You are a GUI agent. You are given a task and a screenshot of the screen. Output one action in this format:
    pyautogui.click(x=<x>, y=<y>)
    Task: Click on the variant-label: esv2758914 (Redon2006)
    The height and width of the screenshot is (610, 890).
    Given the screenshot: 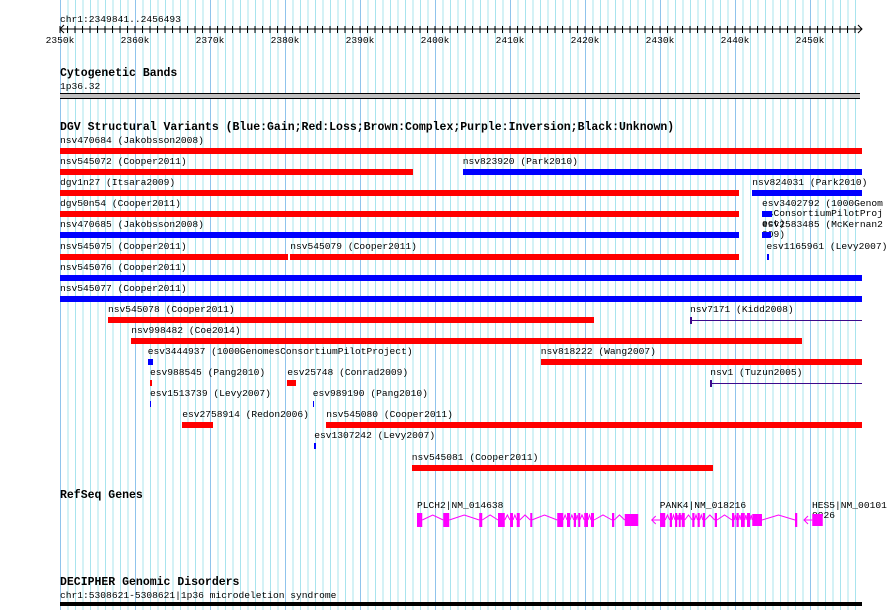 What is the action you would take?
    pyautogui.click(x=245, y=415)
    